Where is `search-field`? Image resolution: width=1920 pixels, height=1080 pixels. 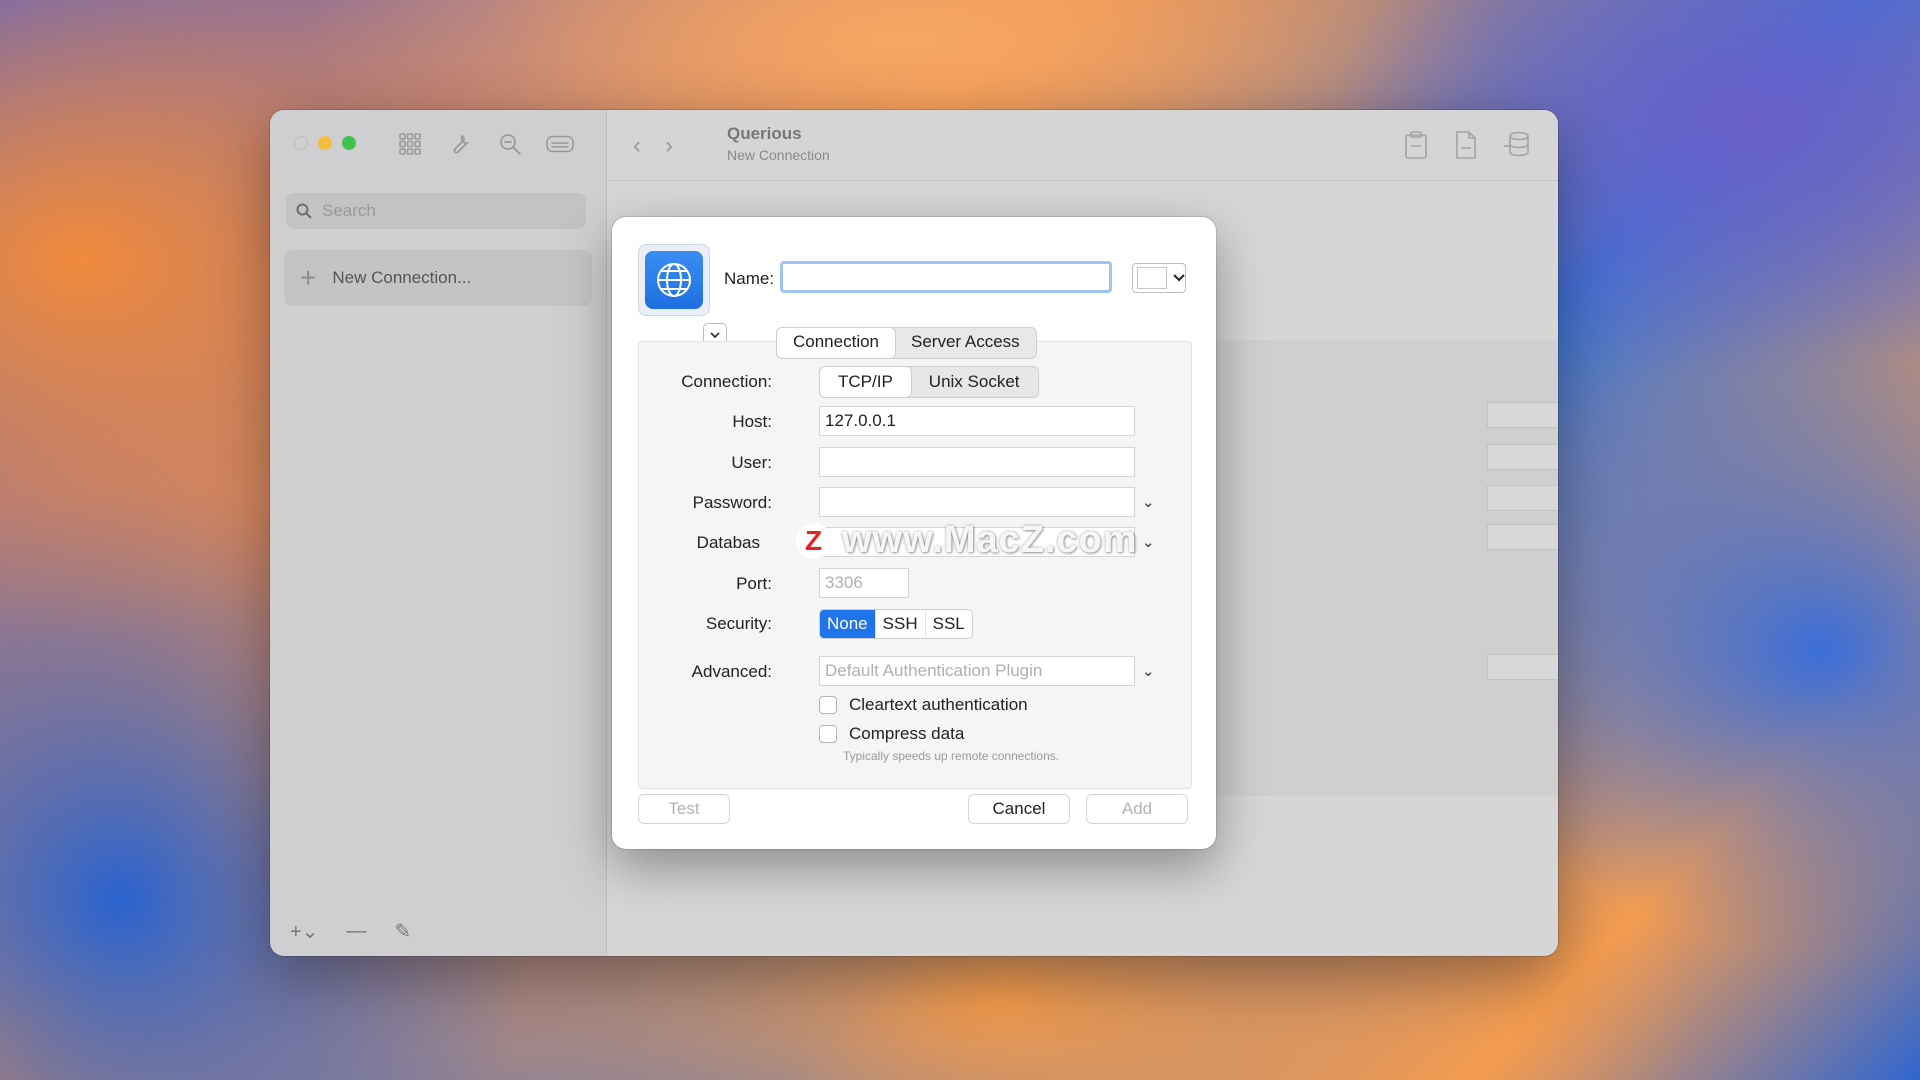 search-field is located at coordinates (436, 211).